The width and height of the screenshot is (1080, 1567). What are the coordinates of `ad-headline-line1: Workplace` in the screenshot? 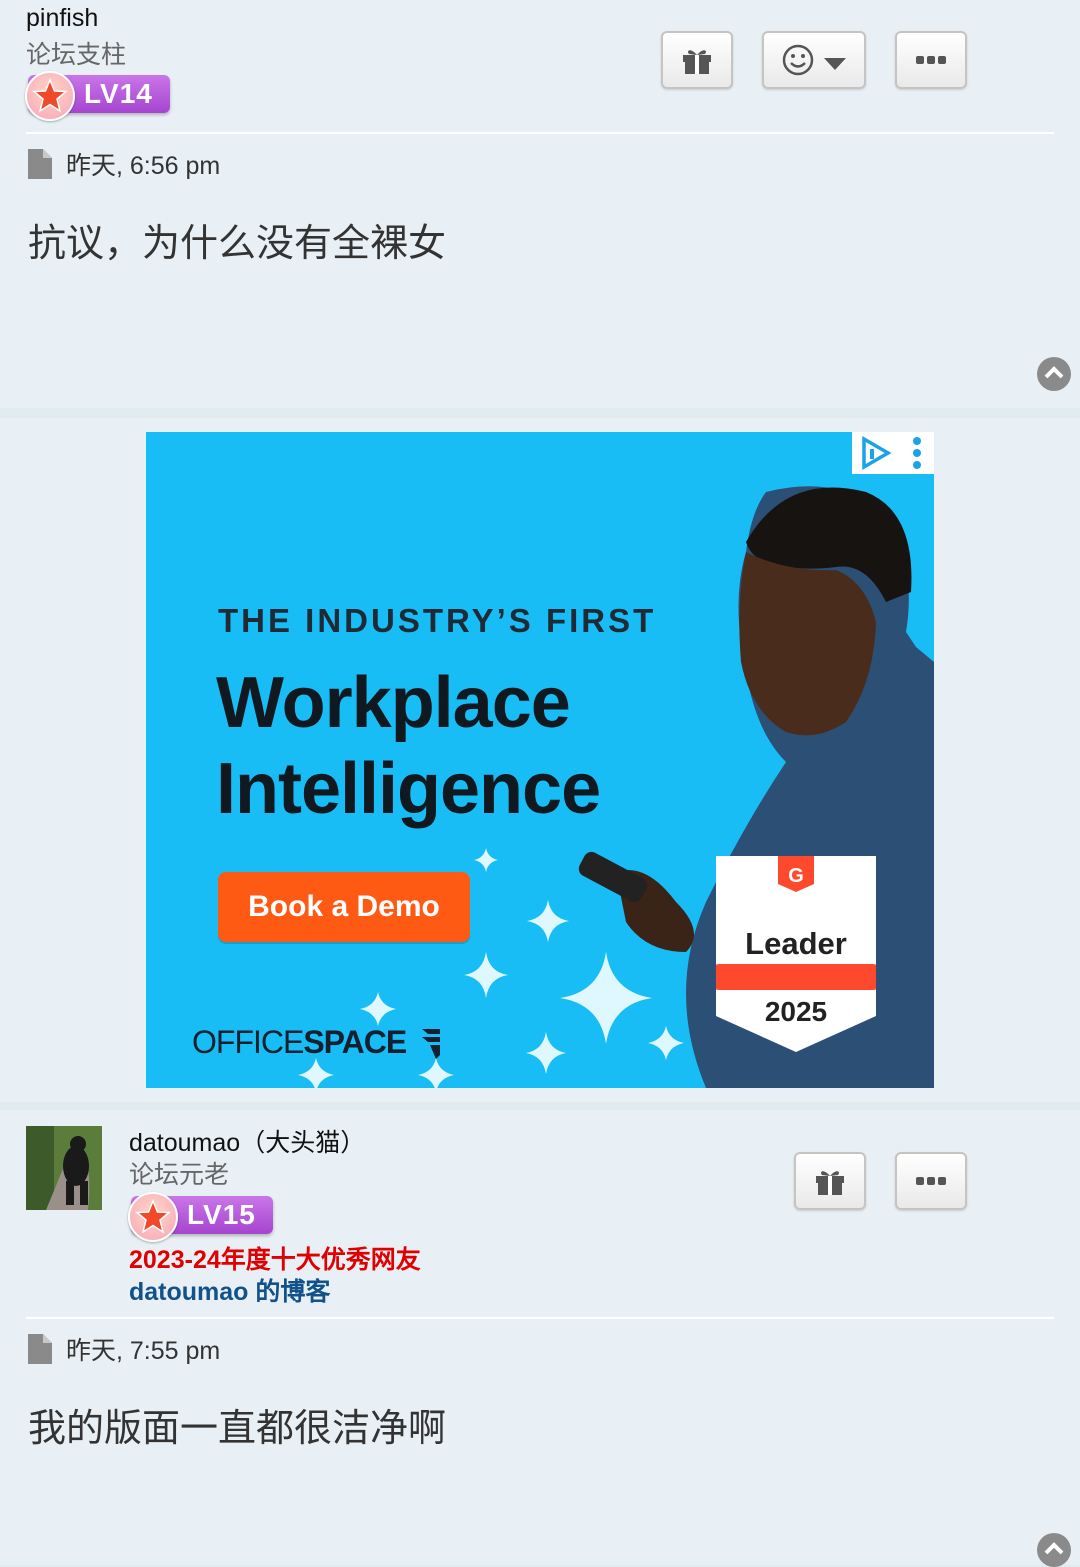 It's located at (393, 703).